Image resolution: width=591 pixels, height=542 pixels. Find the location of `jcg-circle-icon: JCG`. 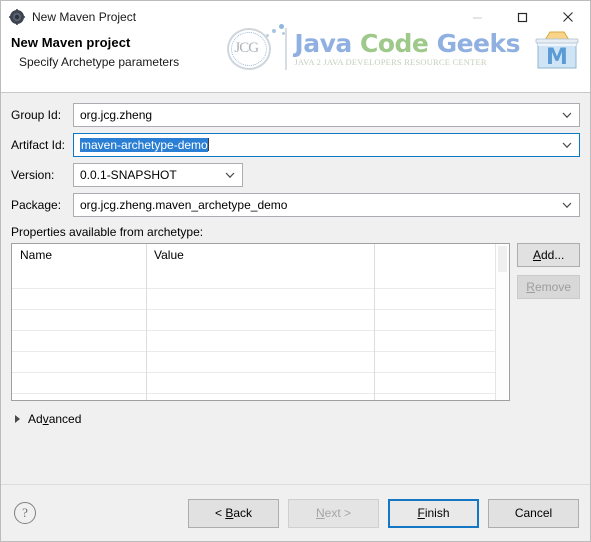

jcg-circle-icon: JCG is located at coordinates (253, 49).